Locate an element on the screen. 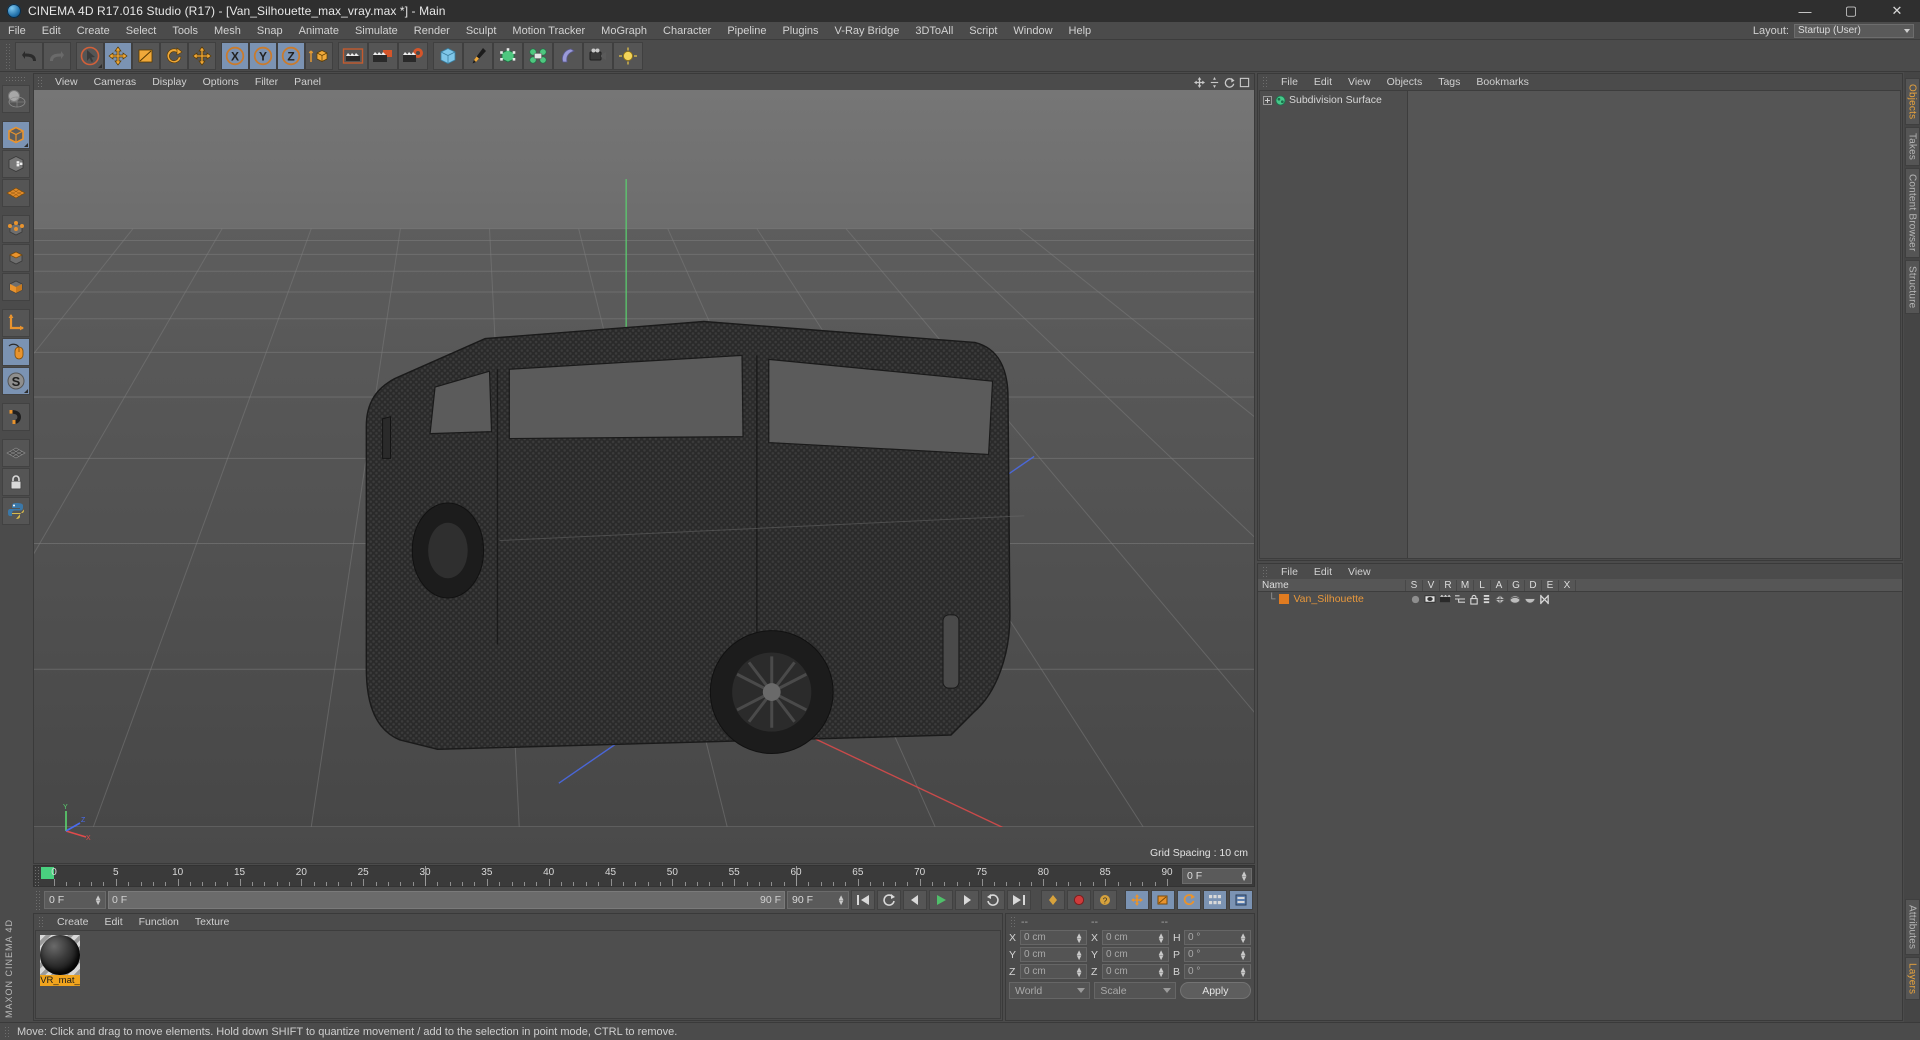 This screenshot has height=1040, width=1920. point-level-animation-button is located at coordinates (1241, 900).